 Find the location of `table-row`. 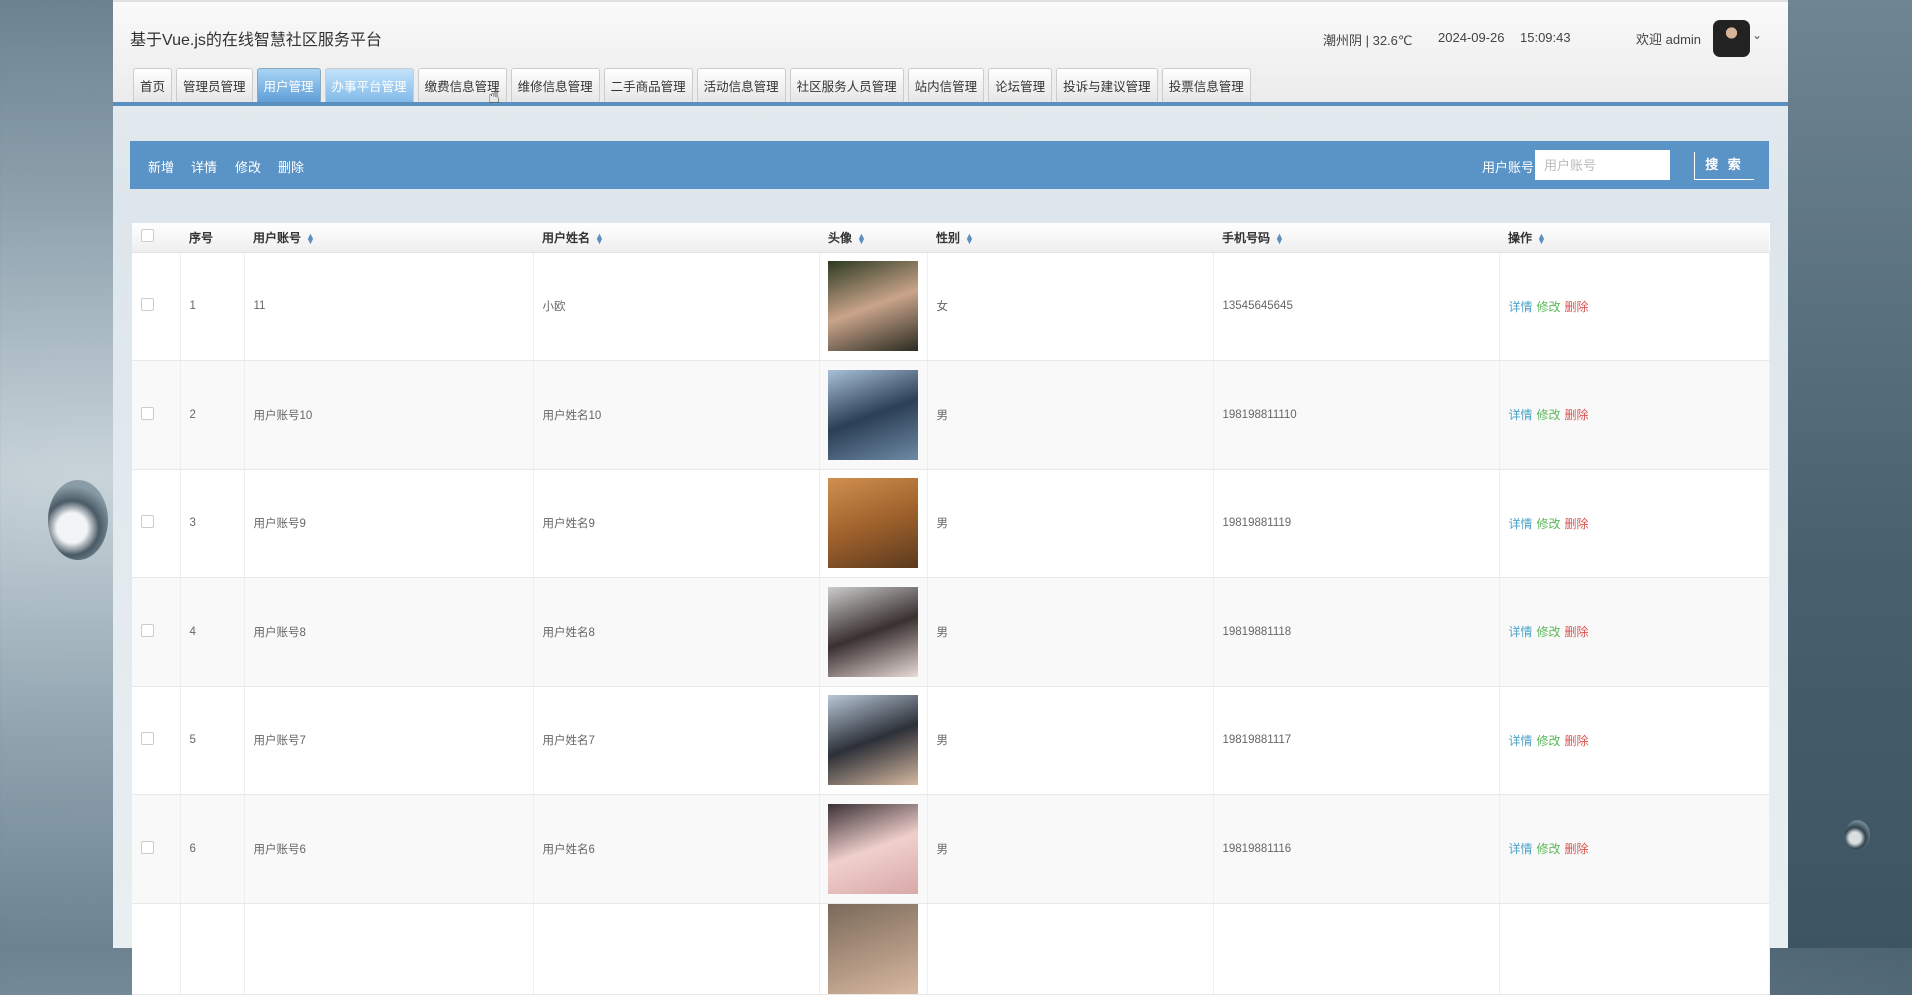

table-row is located at coordinates (951, 949).